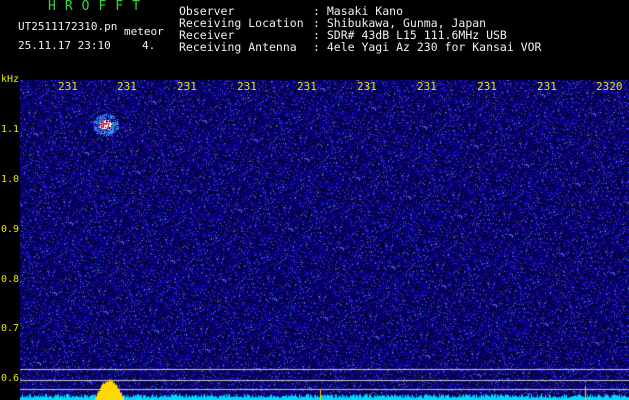  I want to click on y-tick: 1.1, so click(10, 129).